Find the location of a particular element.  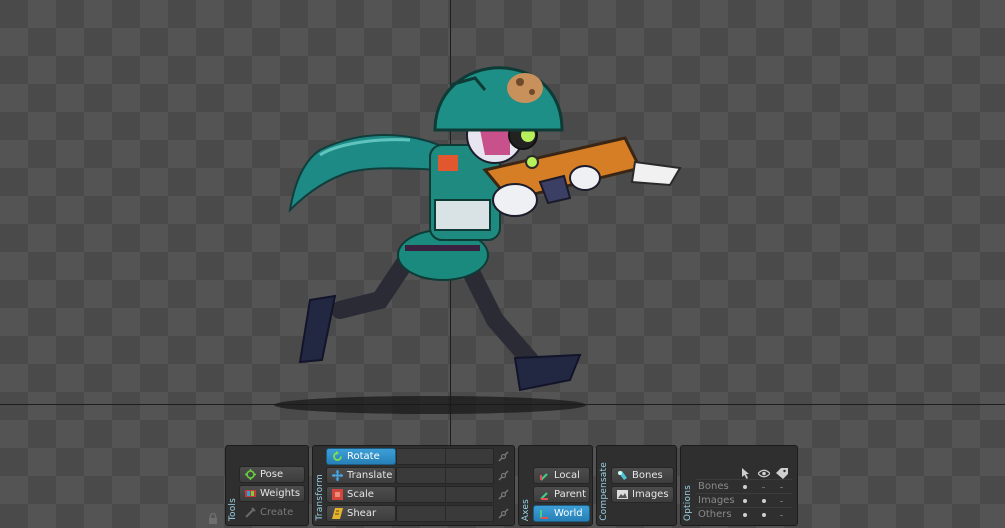

translate-label: Translate is located at coordinates (370, 475).